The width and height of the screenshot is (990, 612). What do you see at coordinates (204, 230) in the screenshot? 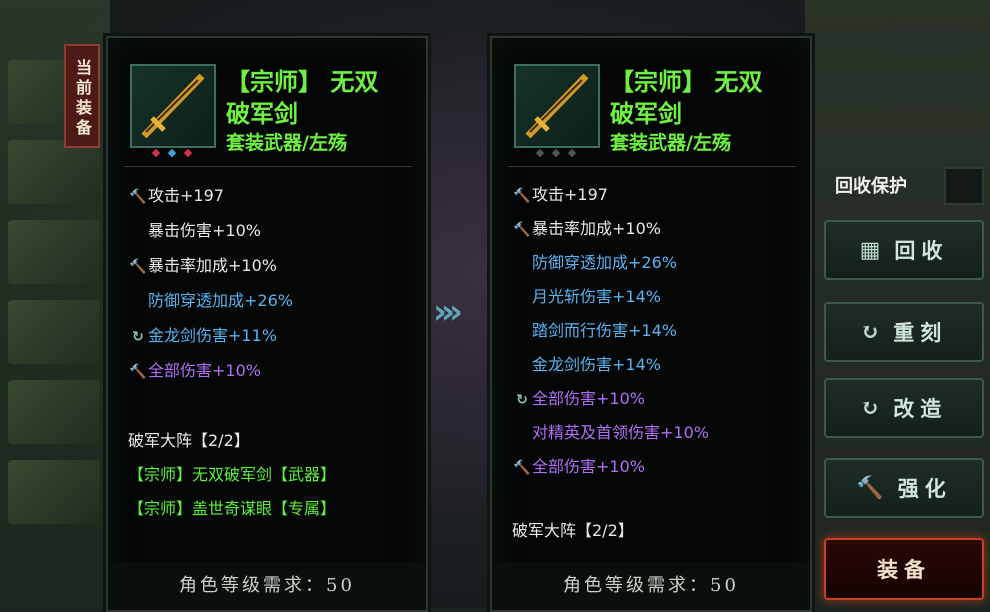
I see `stat-row: 暴击伤害+10%` at bounding box center [204, 230].